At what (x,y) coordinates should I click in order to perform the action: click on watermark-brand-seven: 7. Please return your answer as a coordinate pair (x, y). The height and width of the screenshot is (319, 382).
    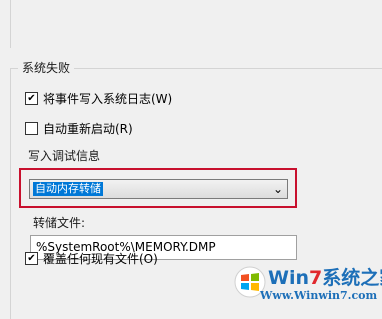
    Looking at the image, I should click on (316, 278).